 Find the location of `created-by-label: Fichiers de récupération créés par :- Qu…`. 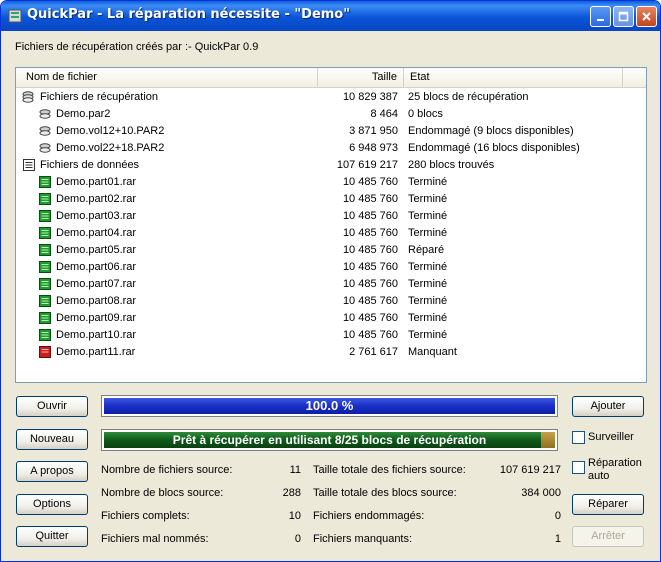

created-by-label: Fichiers de récupération créés par :- Qu… is located at coordinates (137, 47).